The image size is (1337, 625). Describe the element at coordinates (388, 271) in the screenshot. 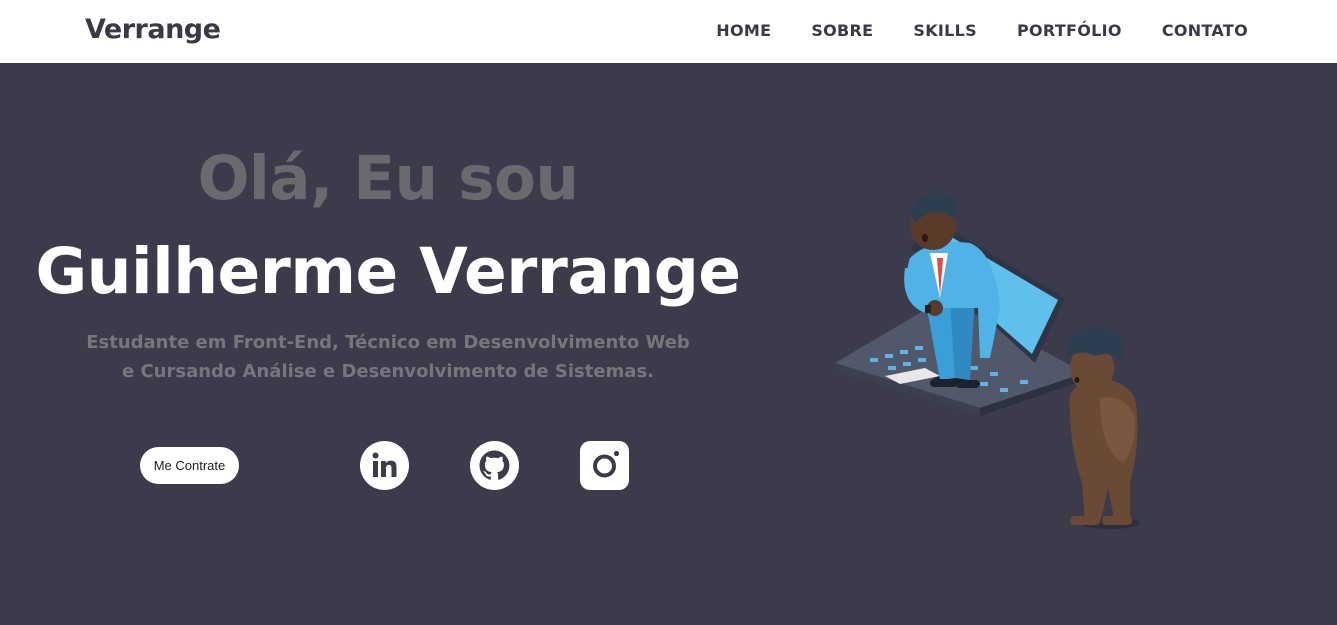

I see `hero-name: Guilherme Verrange` at that location.